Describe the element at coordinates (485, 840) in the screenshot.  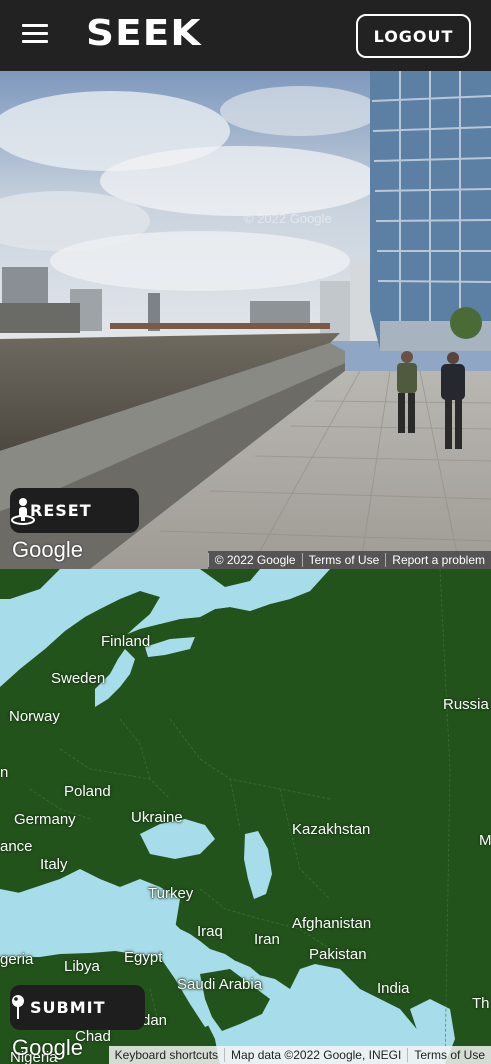
I see `map-label: M` at that location.